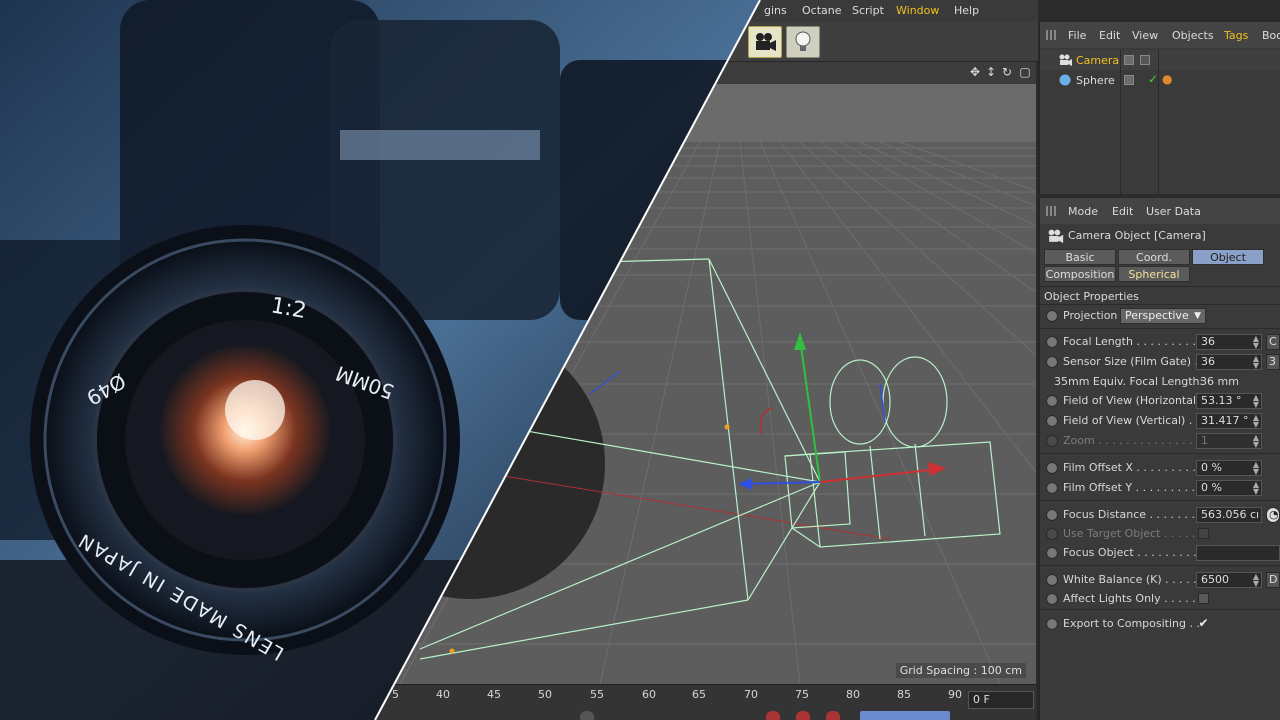 The height and width of the screenshot is (720, 1280). What do you see at coordinates (1122, 211) in the screenshot?
I see `am-menu-edit: Edit` at bounding box center [1122, 211].